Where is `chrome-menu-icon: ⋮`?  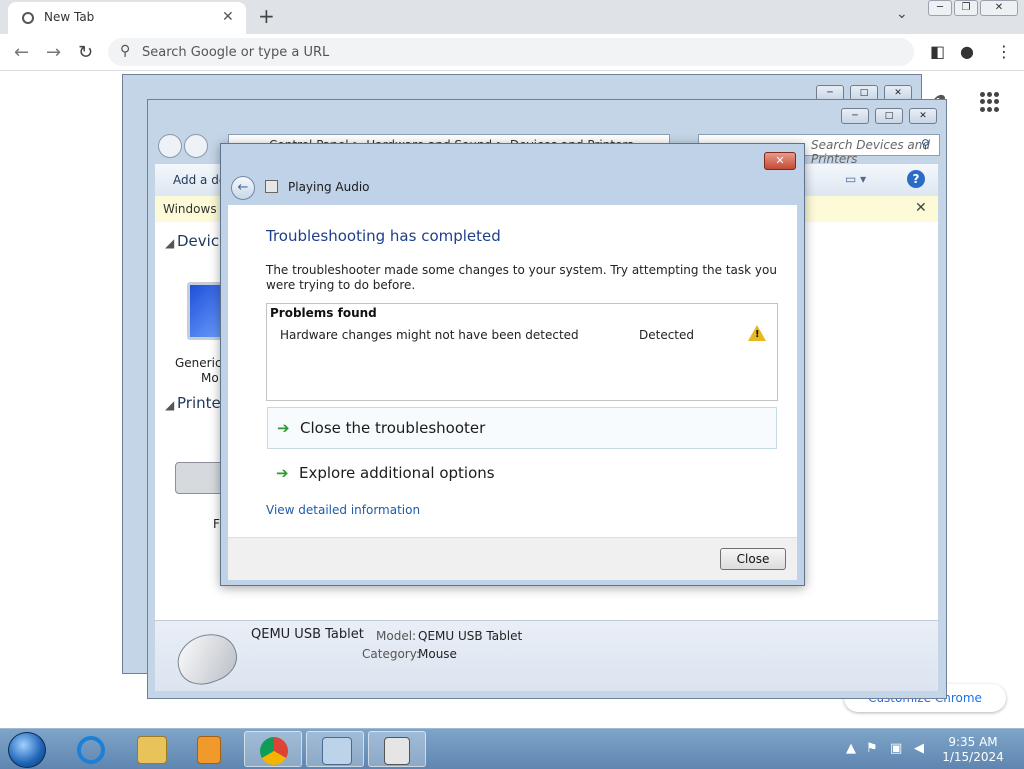
chrome-menu-icon: ⋮ is located at coordinates (1004, 51).